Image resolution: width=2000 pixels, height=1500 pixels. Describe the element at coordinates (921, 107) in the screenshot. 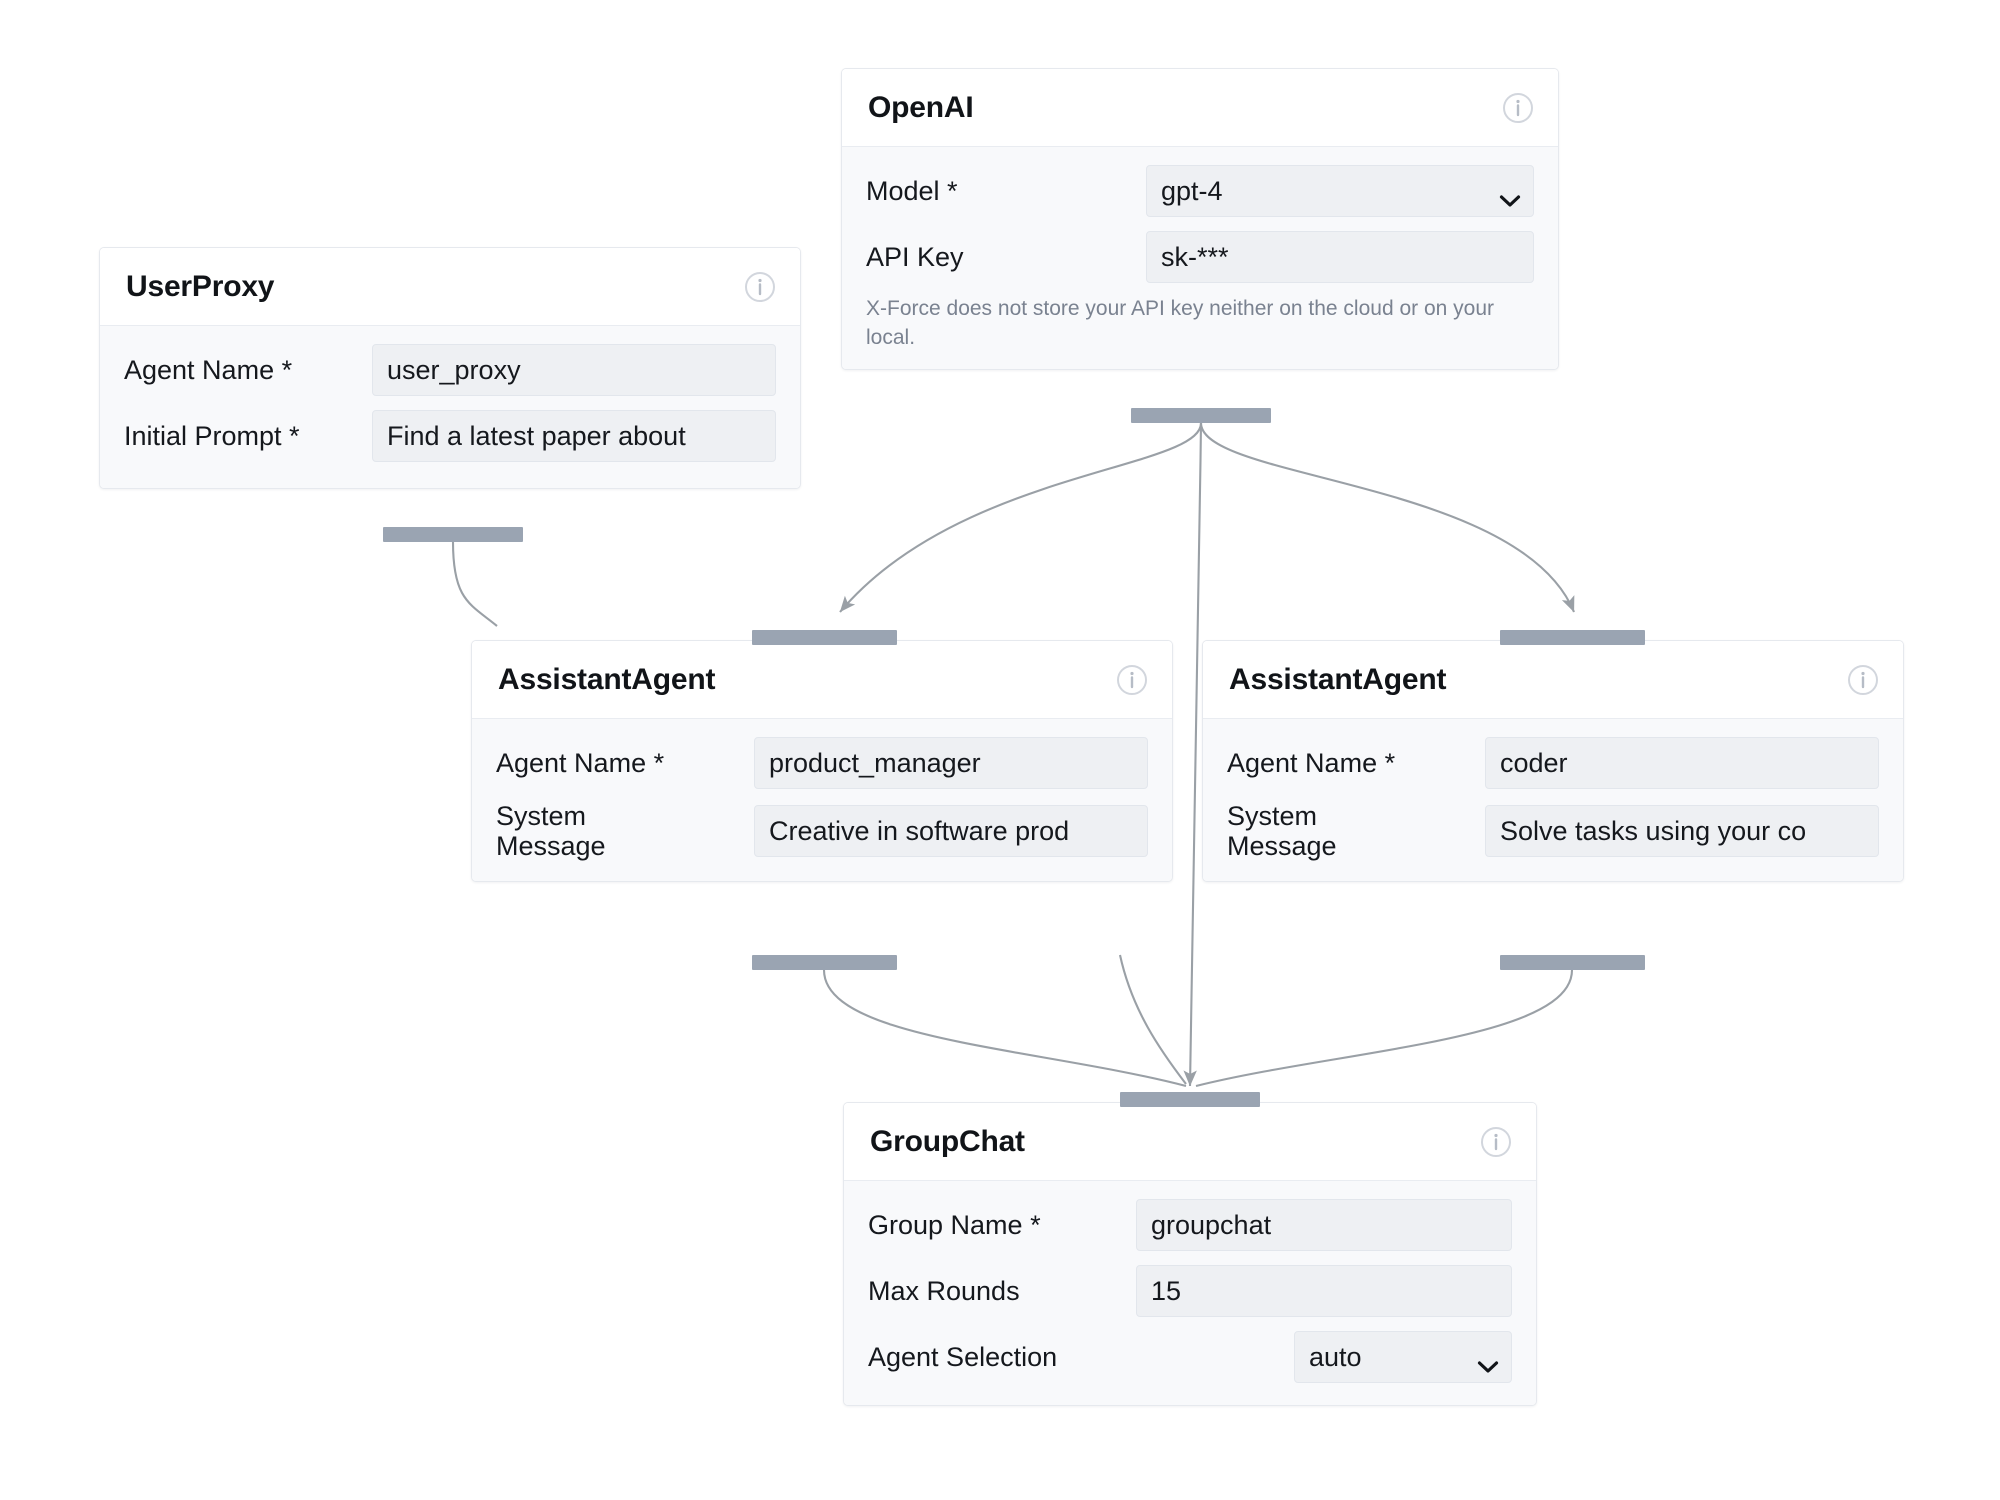

I see `node-openai-title: OpenAI` at that location.